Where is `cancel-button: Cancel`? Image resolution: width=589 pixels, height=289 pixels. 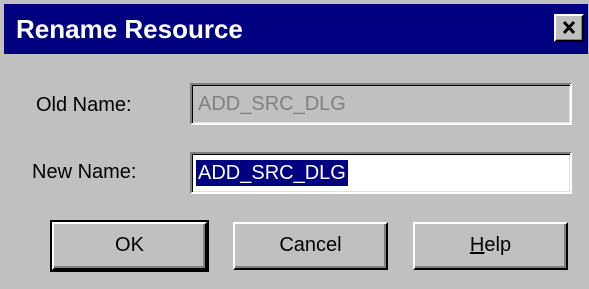
cancel-button: Cancel is located at coordinates (310, 246).